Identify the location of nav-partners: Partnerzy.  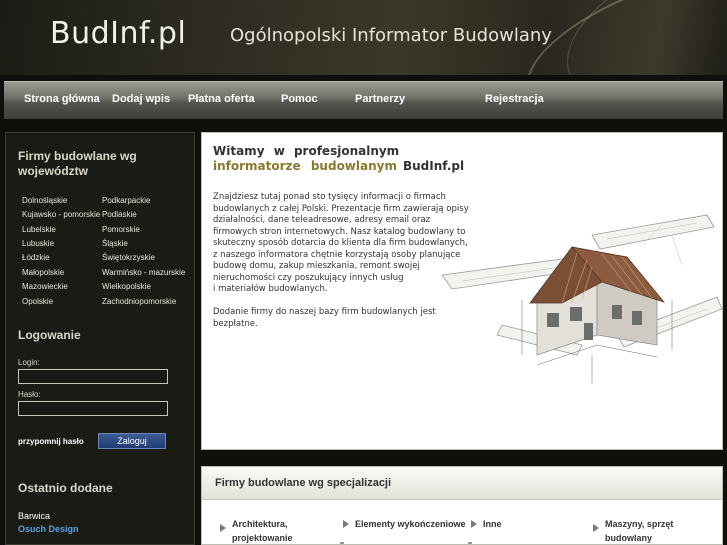
(380, 99).